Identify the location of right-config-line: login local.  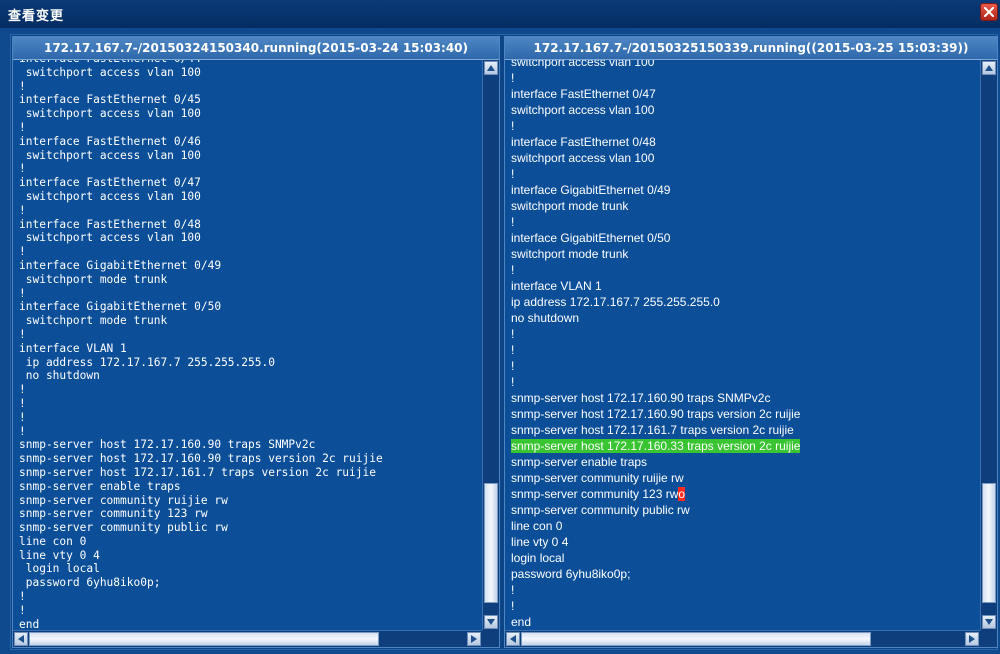
(538, 558).